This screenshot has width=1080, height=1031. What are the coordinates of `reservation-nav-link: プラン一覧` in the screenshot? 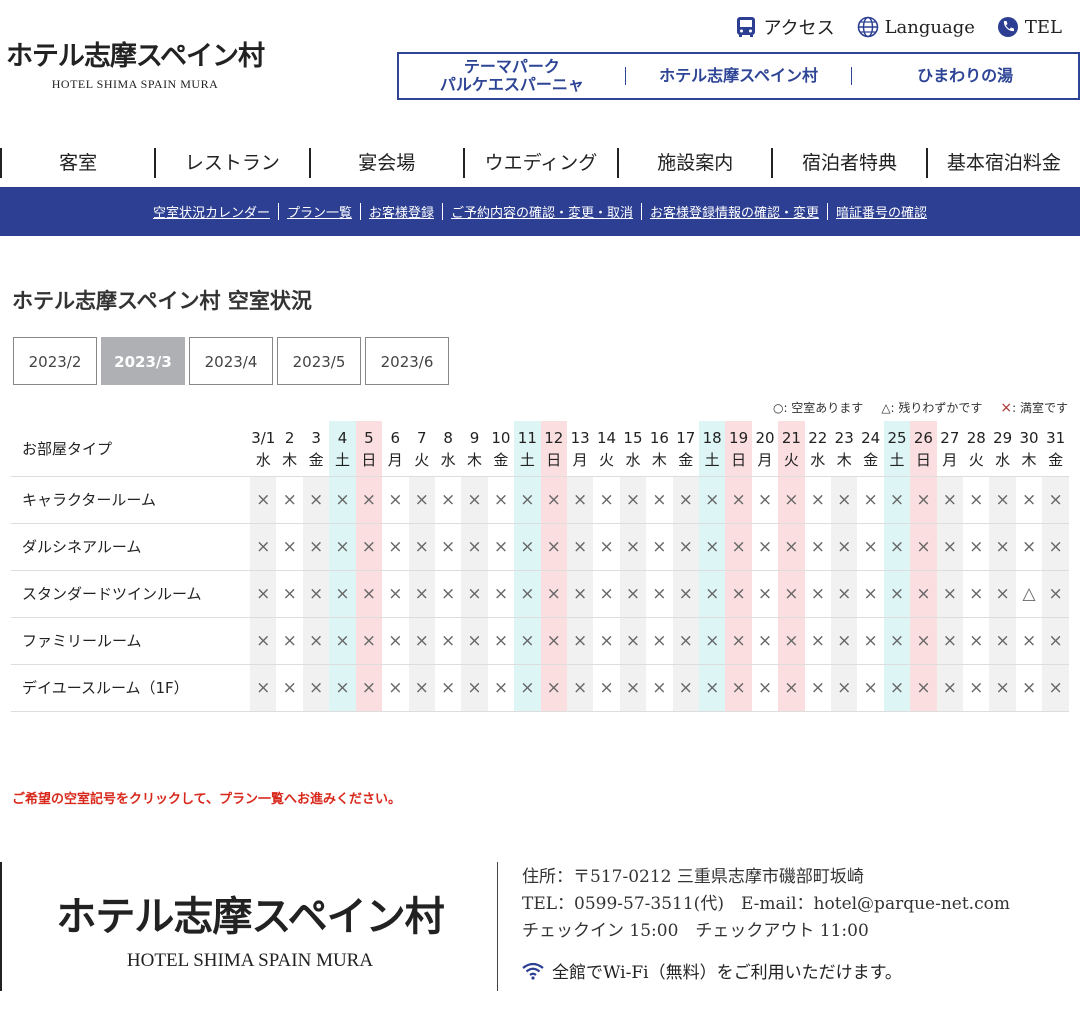 It's located at (319, 211).